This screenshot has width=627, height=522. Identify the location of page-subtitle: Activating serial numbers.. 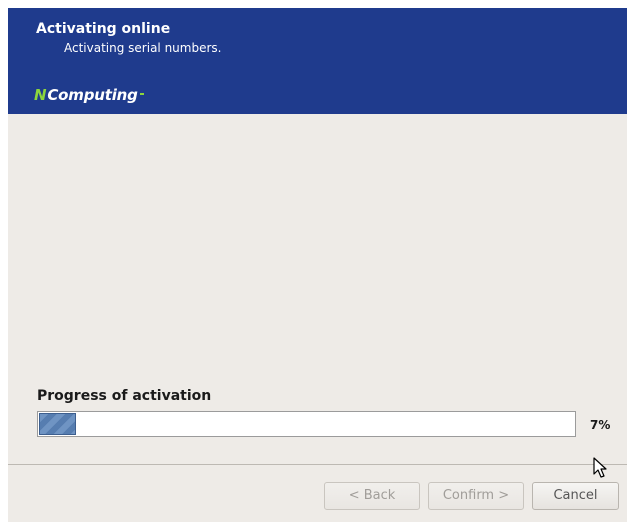
(143, 48).